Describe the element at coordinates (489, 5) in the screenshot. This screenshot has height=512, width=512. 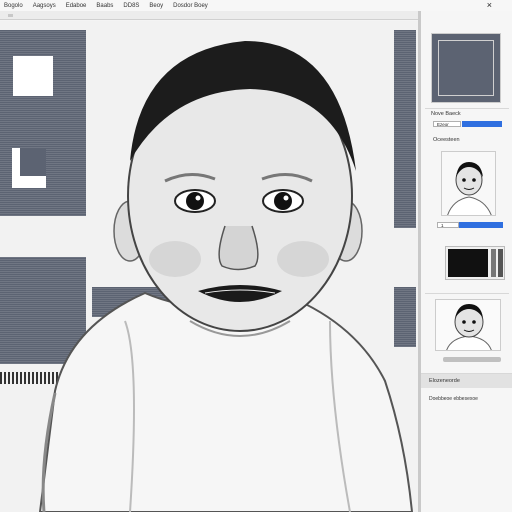
I see `close-icon: ×` at that location.